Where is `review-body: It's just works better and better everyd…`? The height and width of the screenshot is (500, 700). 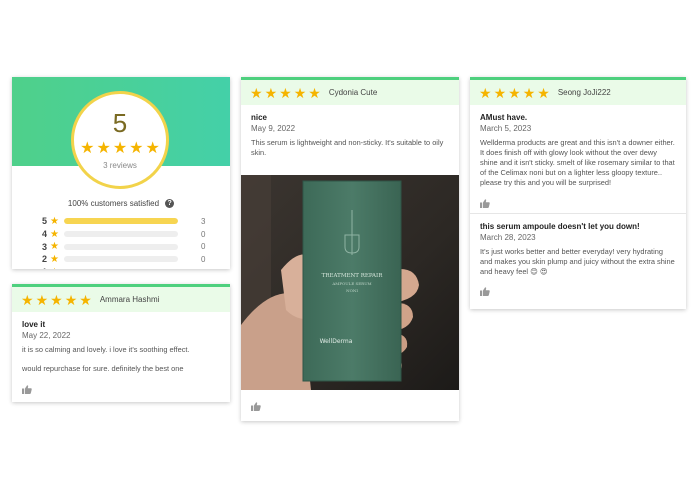 review-body: It's just works better and better everyd… is located at coordinates (577, 261).